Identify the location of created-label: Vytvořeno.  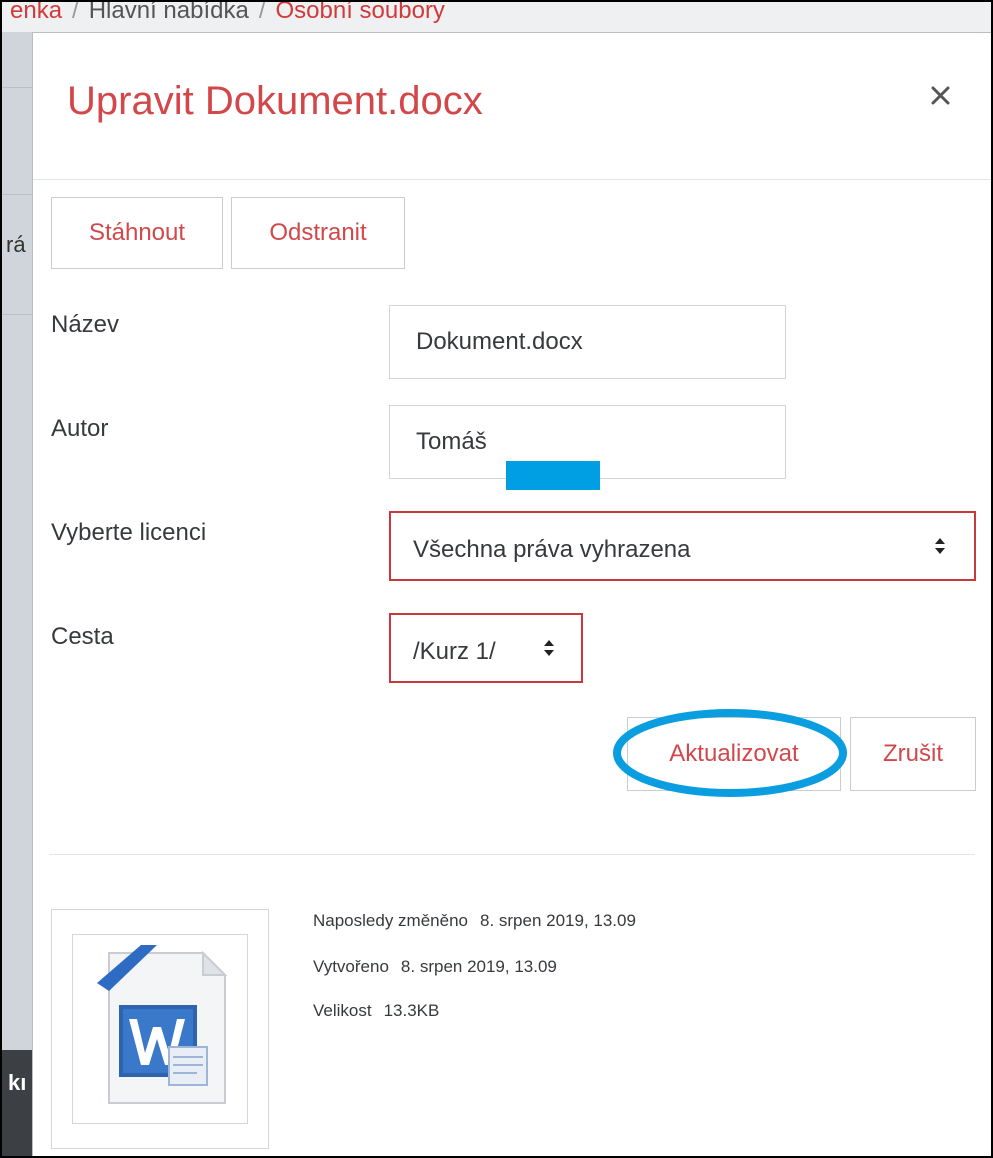
(351, 966).